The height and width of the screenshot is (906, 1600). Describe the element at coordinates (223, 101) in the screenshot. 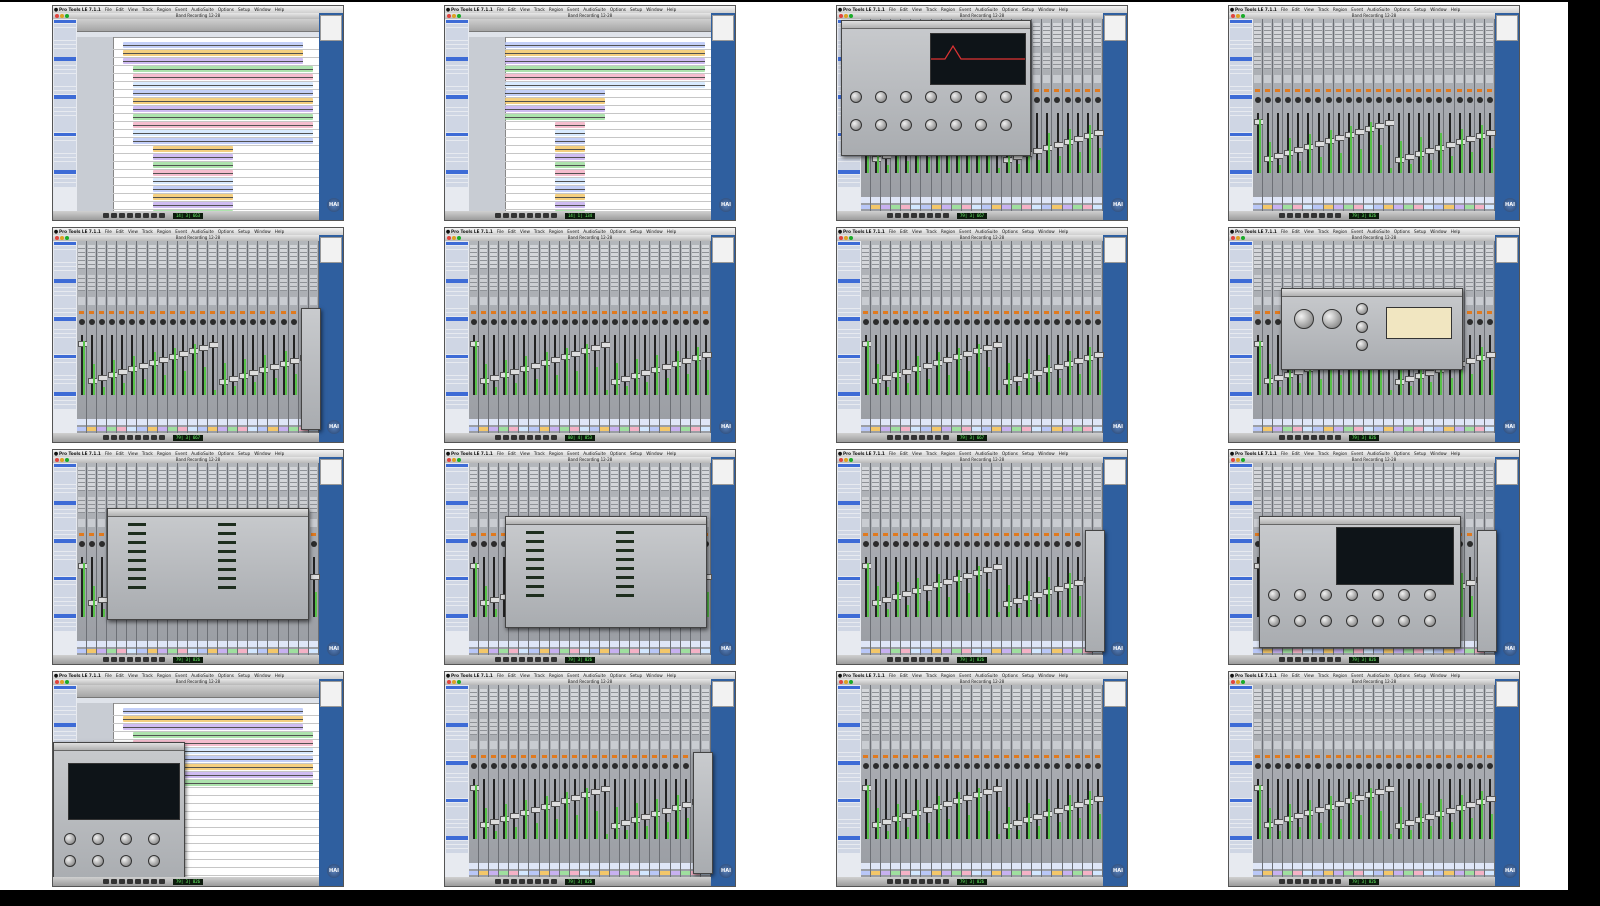

I see `audio-region` at that location.